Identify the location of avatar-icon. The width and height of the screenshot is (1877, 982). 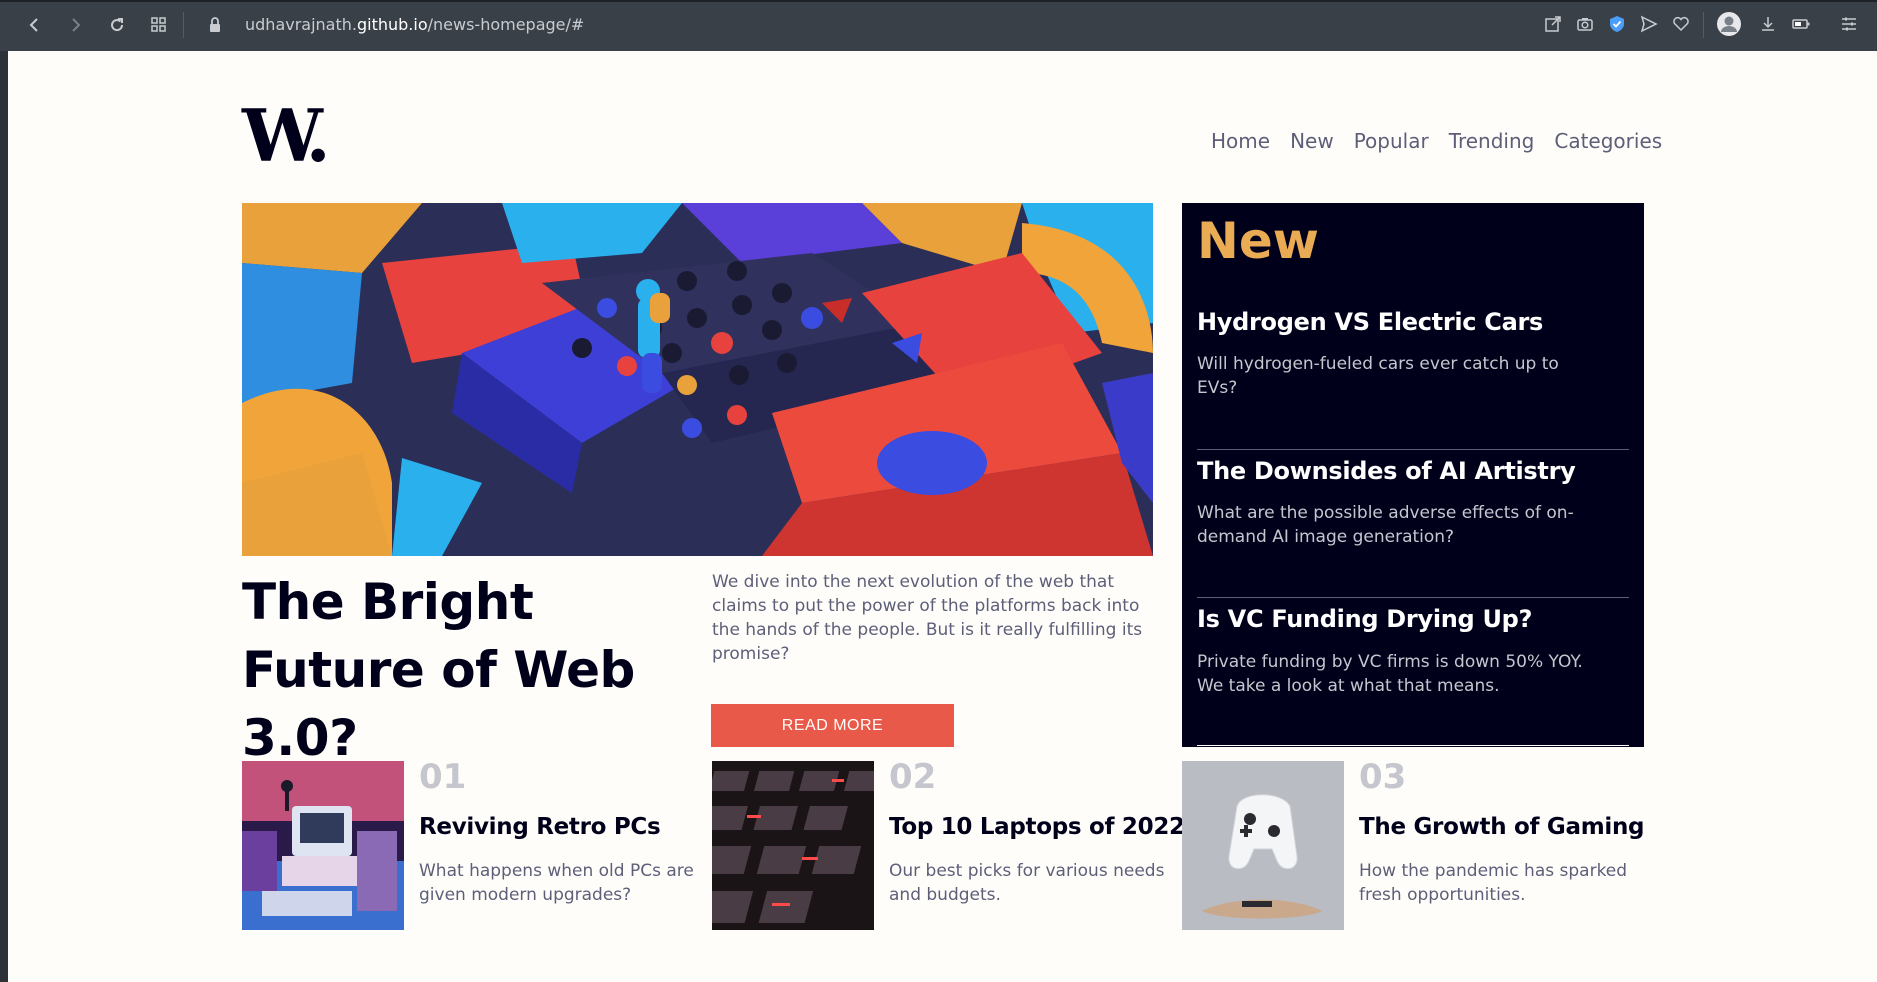
(1729, 24).